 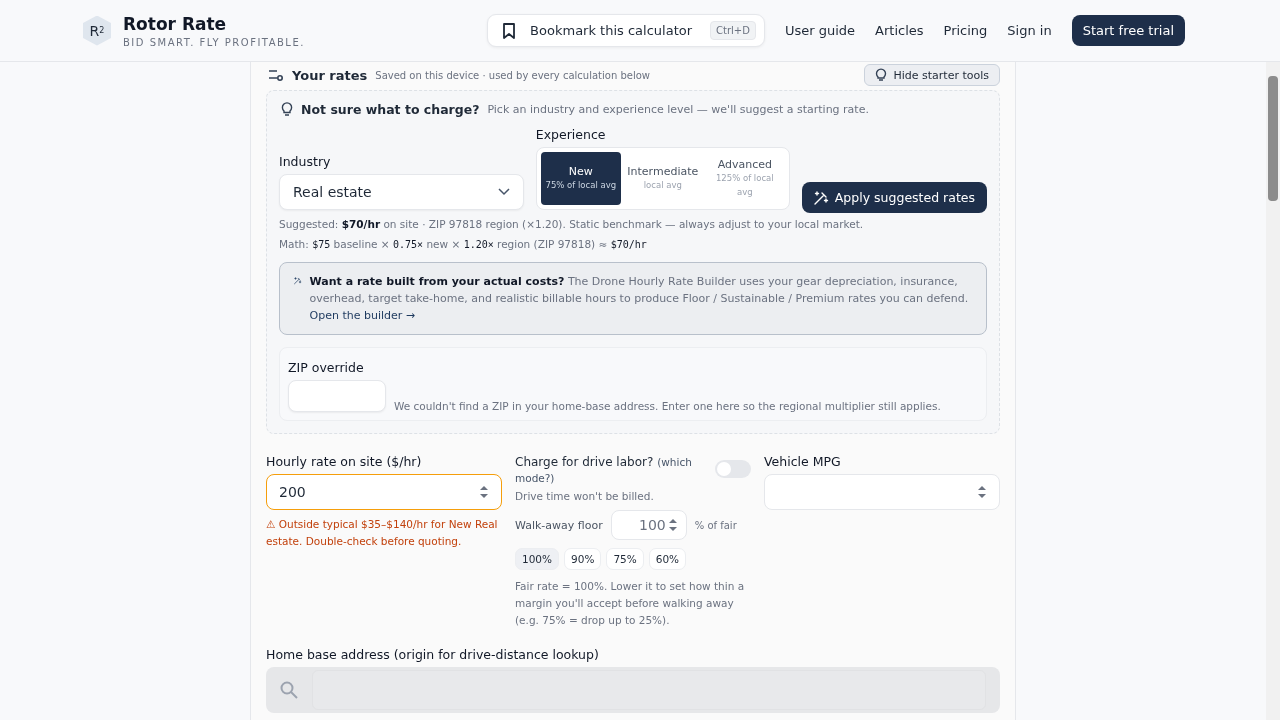 What do you see at coordinates (337, 396) in the screenshot?
I see `zip-input` at bounding box center [337, 396].